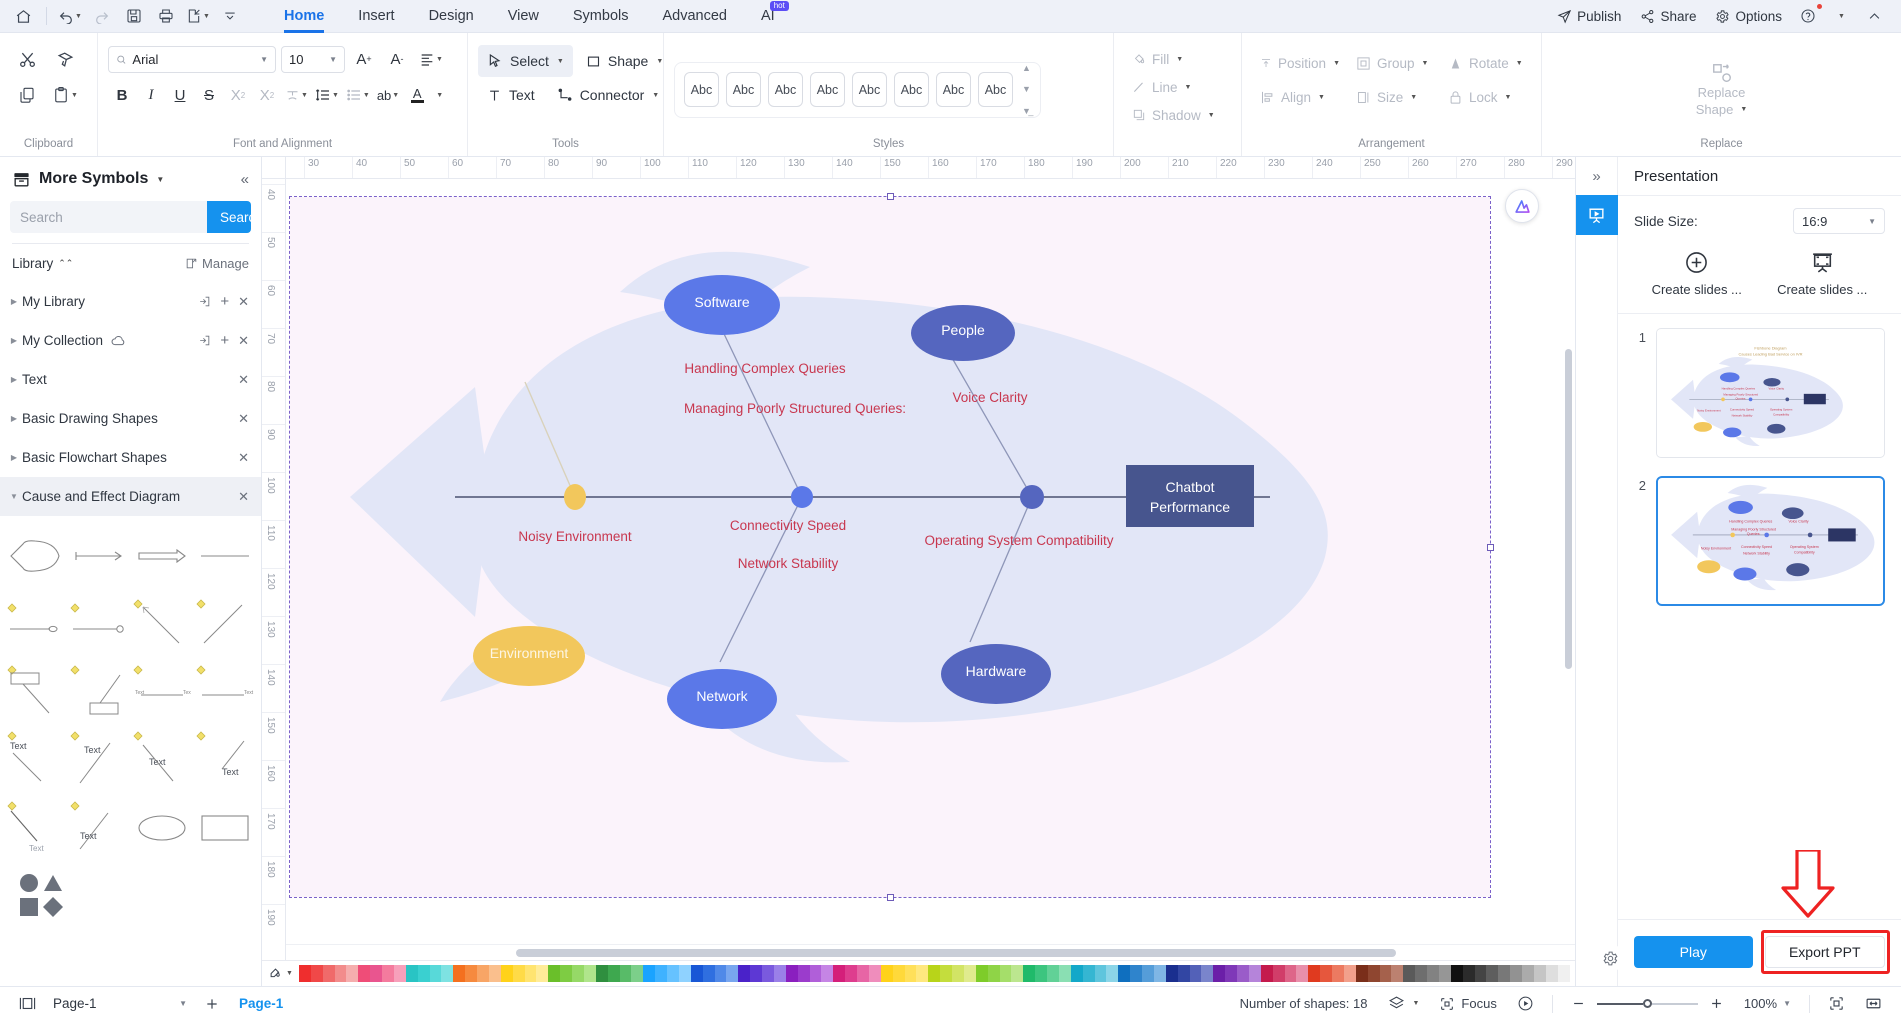 Image resolution: width=1901 pixels, height=1020 pixels. What do you see at coordinates (134, 16) in the screenshot?
I see `save-button` at bounding box center [134, 16].